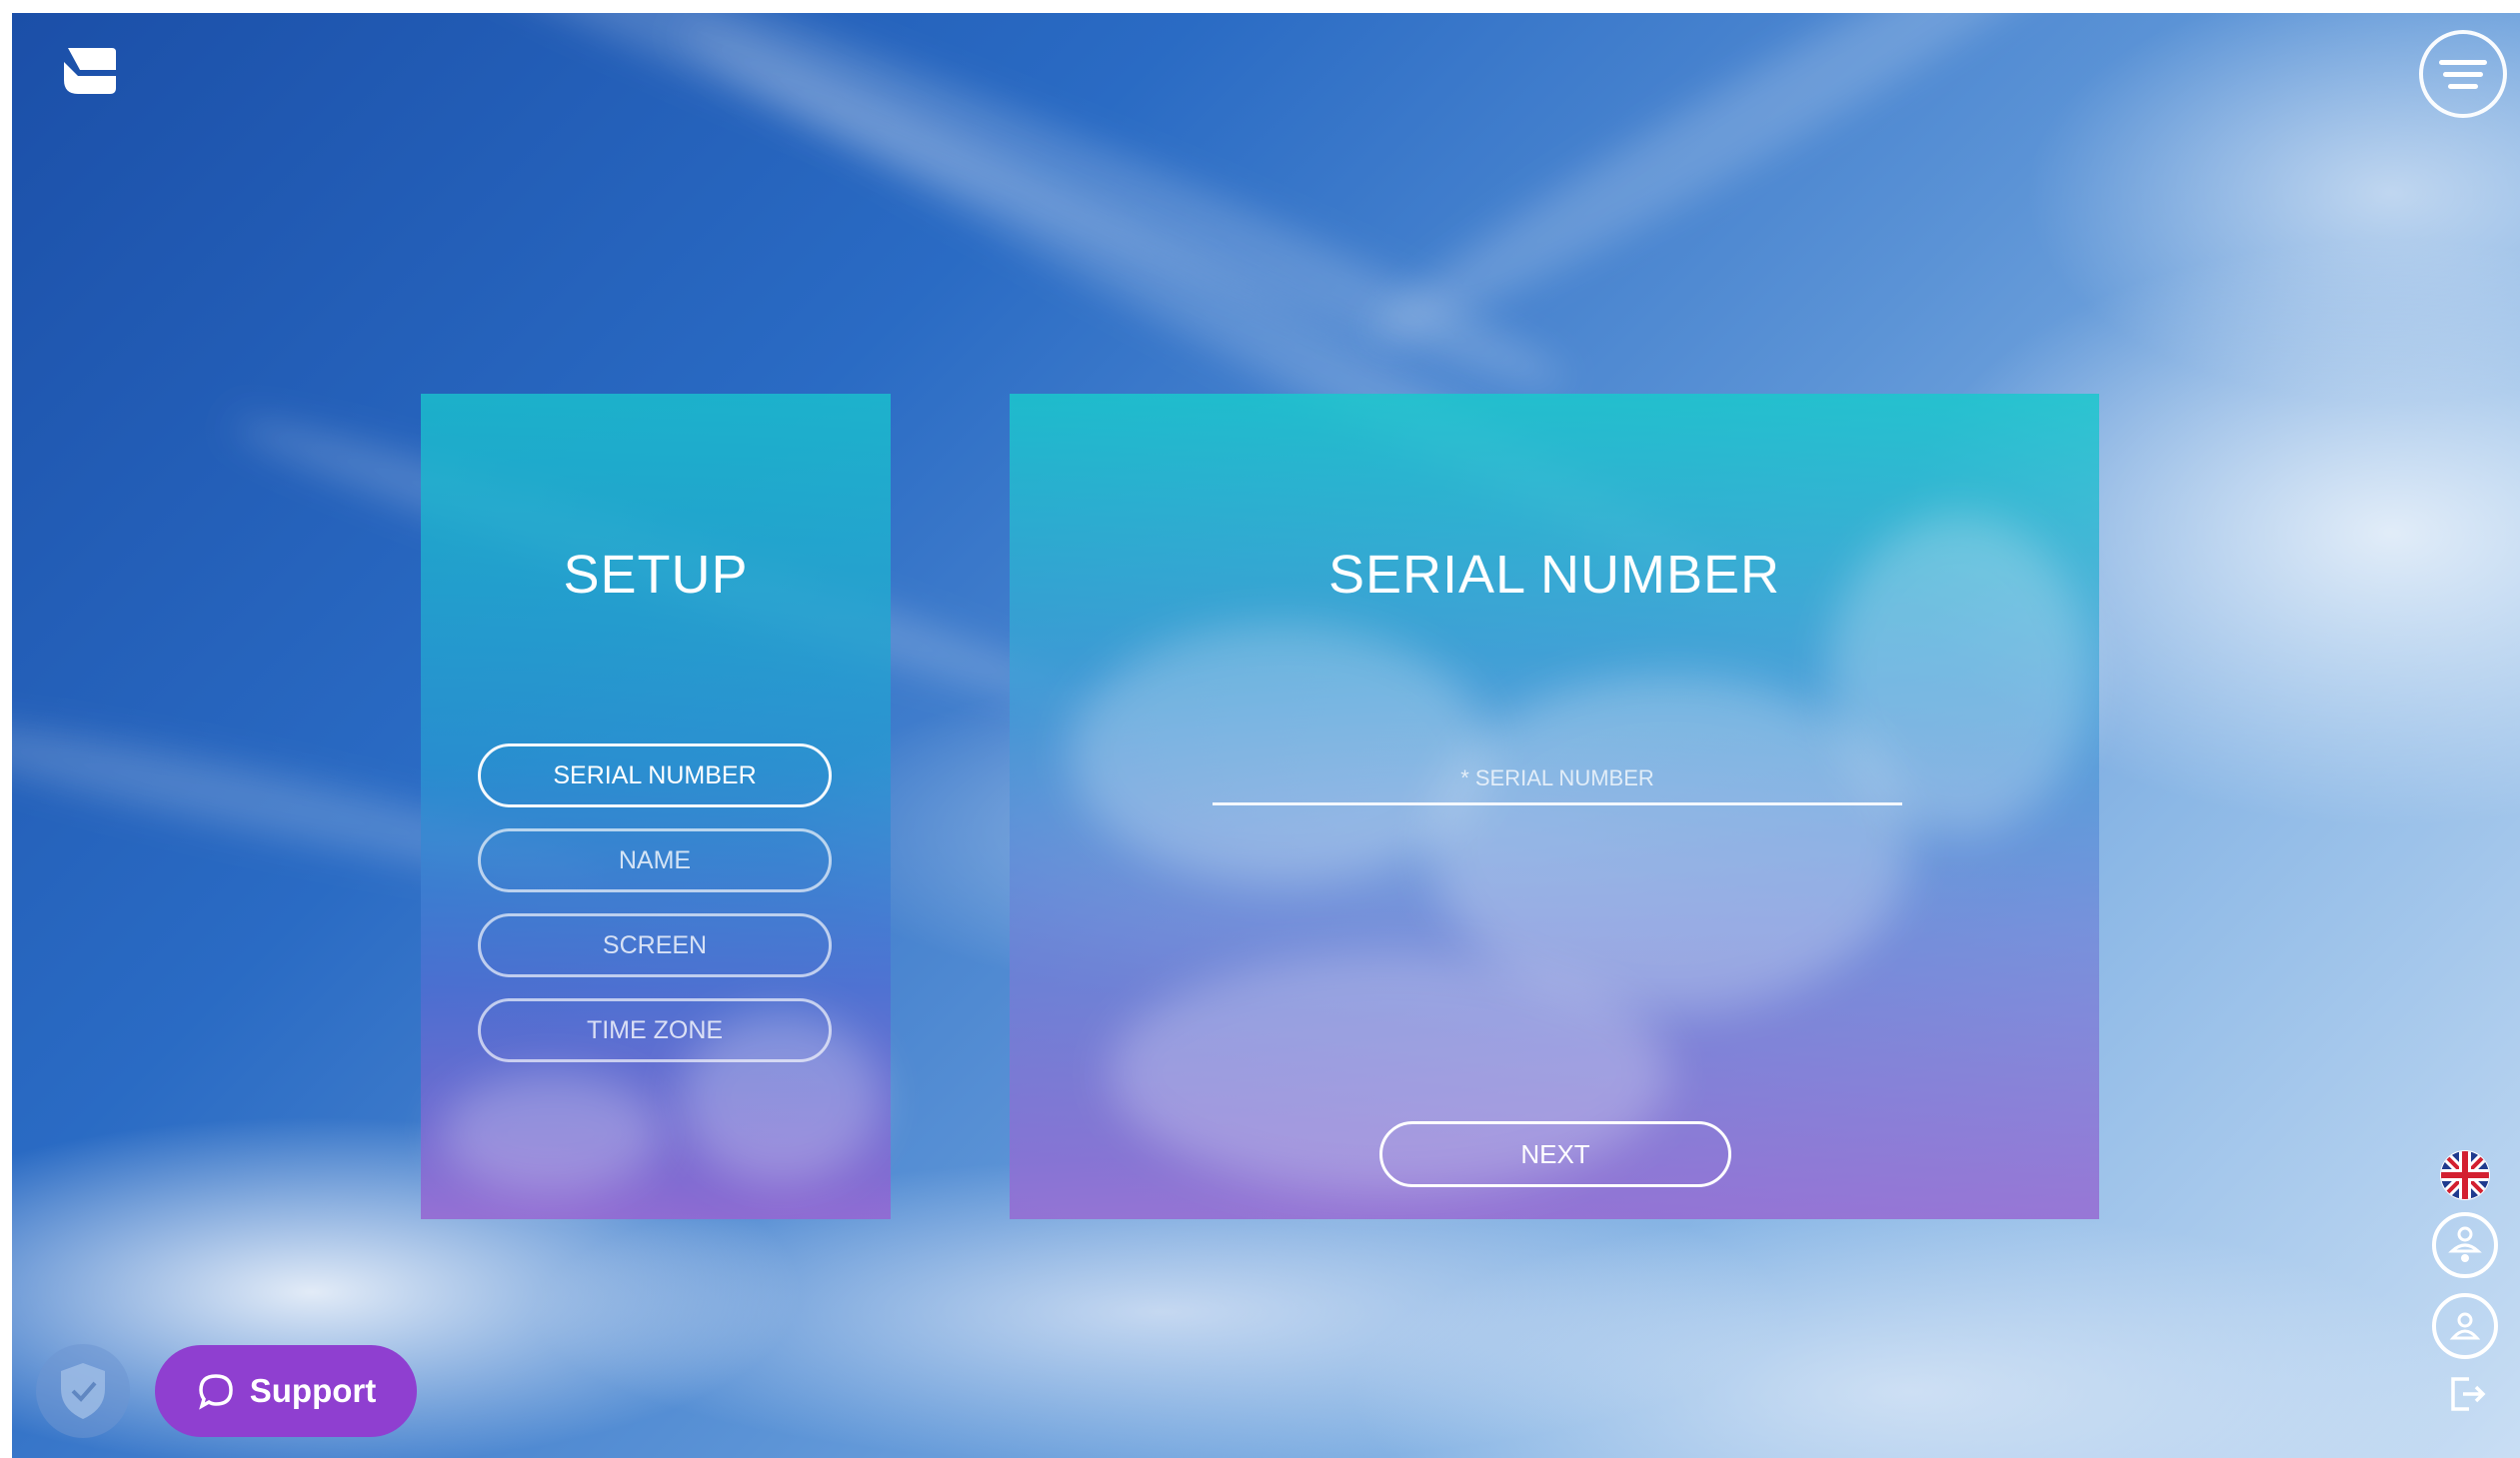 Image resolution: width=2520 pixels, height=1458 pixels. I want to click on nav-name-label: NAME, so click(655, 859).